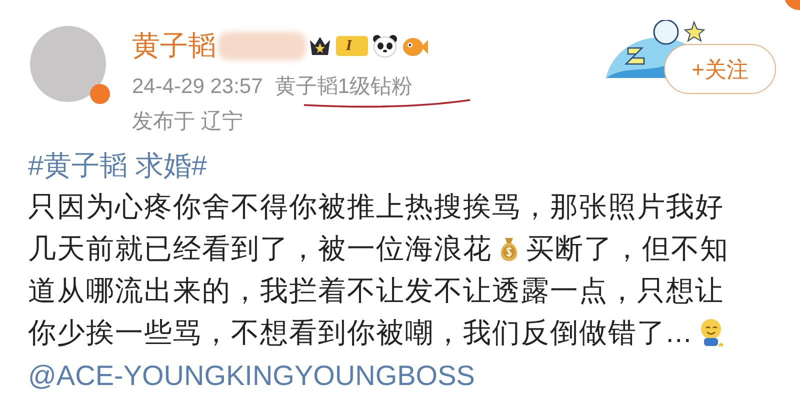 The height and width of the screenshot is (410, 800). Describe the element at coordinates (251, 376) in the screenshot. I see `mention-link: @ACE-YOUNGKINGYOUNGBOSS` at that location.